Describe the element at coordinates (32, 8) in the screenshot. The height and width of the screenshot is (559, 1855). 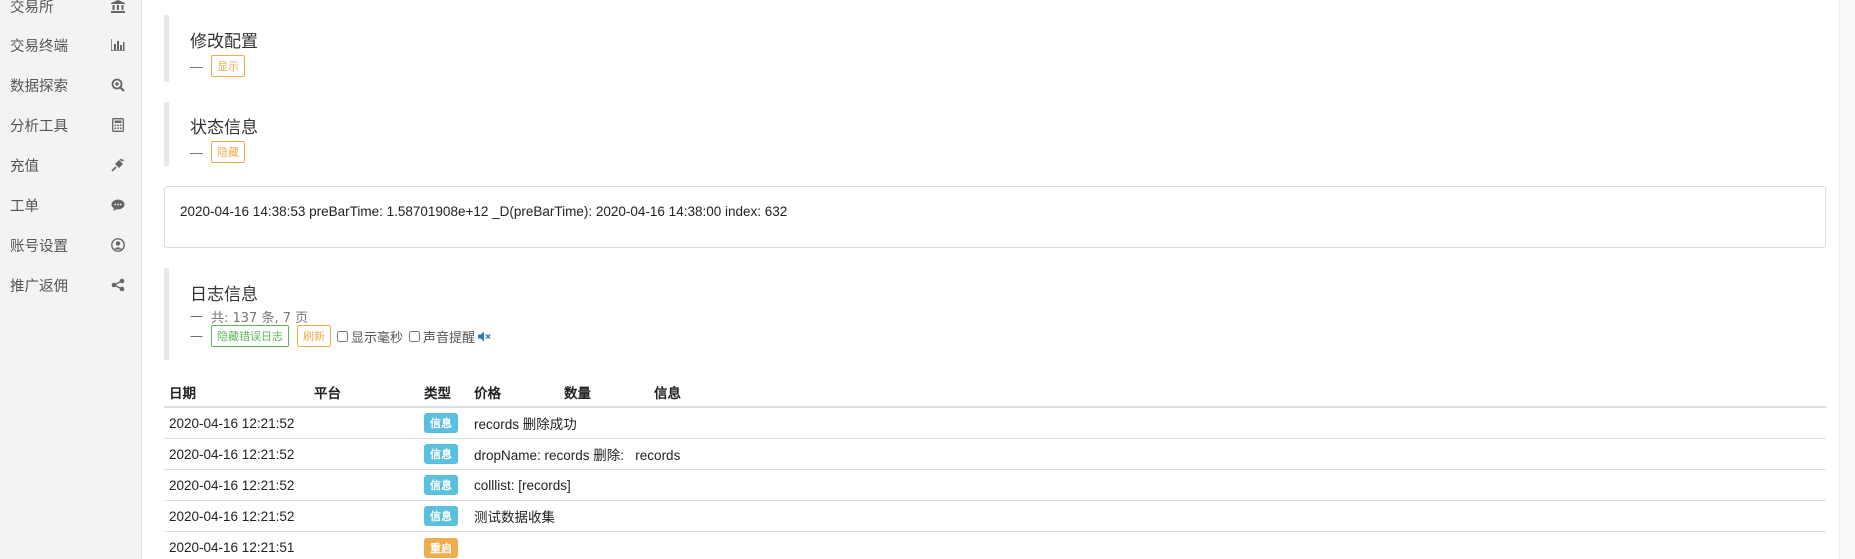
I see `sidebar-item-label: 交易所` at that location.